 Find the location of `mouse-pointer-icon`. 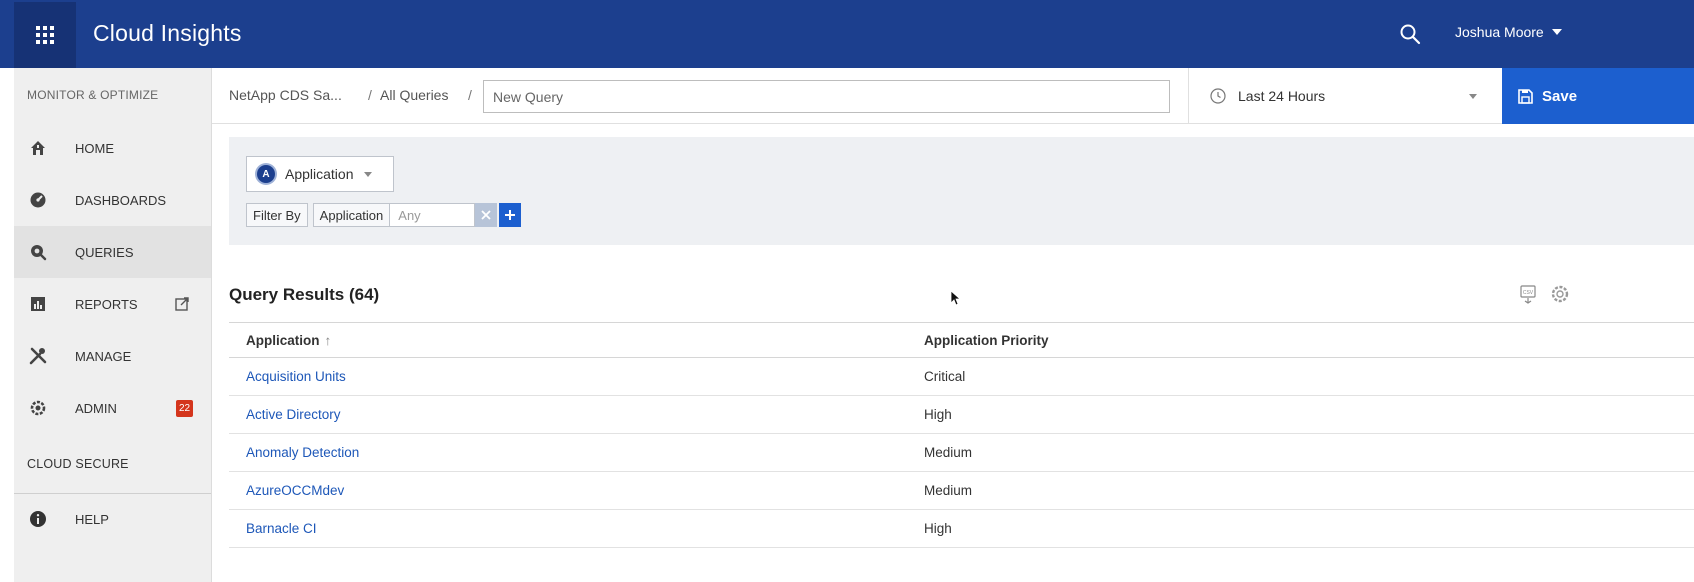

mouse-pointer-icon is located at coordinates (956, 298).